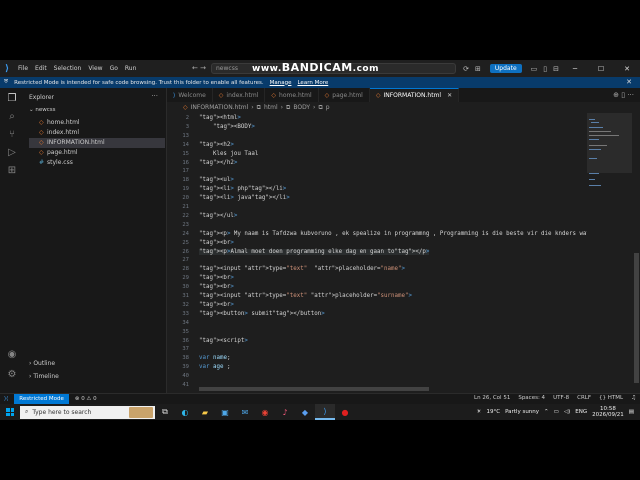 The width and height of the screenshot is (640, 480). I want to click on nav-arrows-icon: ← →, so click(199, 68).